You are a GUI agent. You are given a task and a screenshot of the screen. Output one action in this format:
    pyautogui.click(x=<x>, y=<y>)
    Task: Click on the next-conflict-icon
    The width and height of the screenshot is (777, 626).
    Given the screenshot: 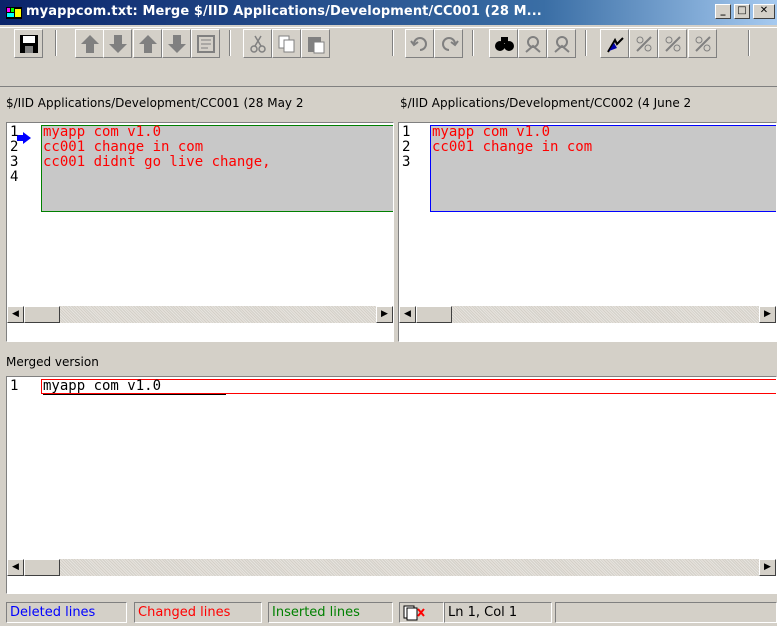 What is the action you would take?
    pyautogui.click(x=177, y=44)
    